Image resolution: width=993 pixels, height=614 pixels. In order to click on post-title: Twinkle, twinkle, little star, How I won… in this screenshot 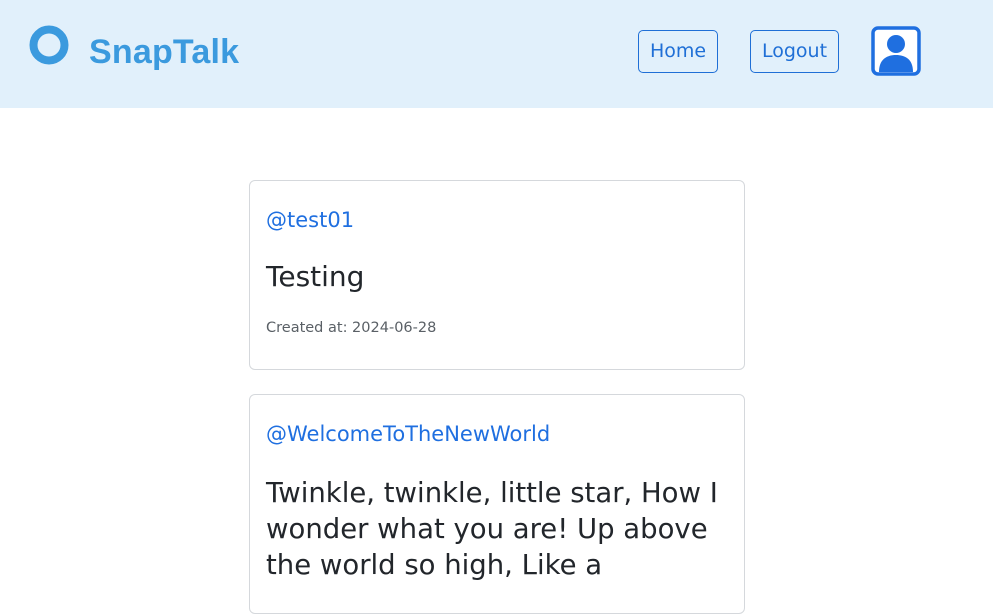, I will do `click(492, 529)`.